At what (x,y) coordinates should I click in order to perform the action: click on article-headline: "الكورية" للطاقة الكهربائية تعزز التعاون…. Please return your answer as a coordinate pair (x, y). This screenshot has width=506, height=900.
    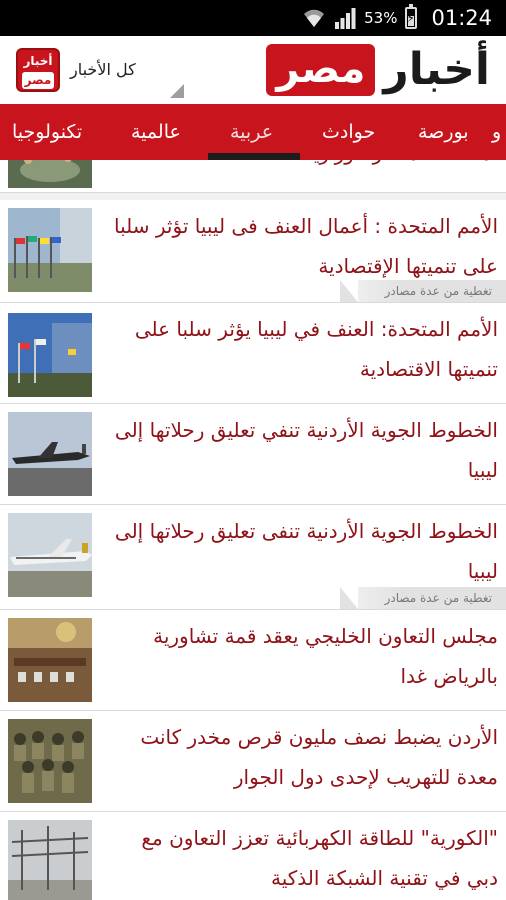
    Looking at the image, I should click on (299, 858).